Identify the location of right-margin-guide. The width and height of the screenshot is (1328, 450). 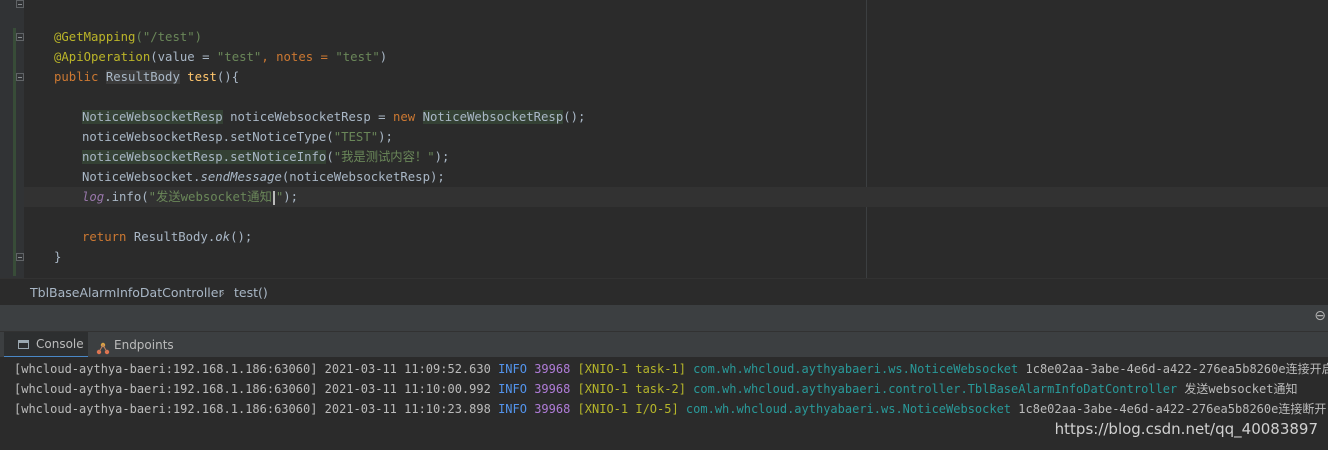
(866, 139).